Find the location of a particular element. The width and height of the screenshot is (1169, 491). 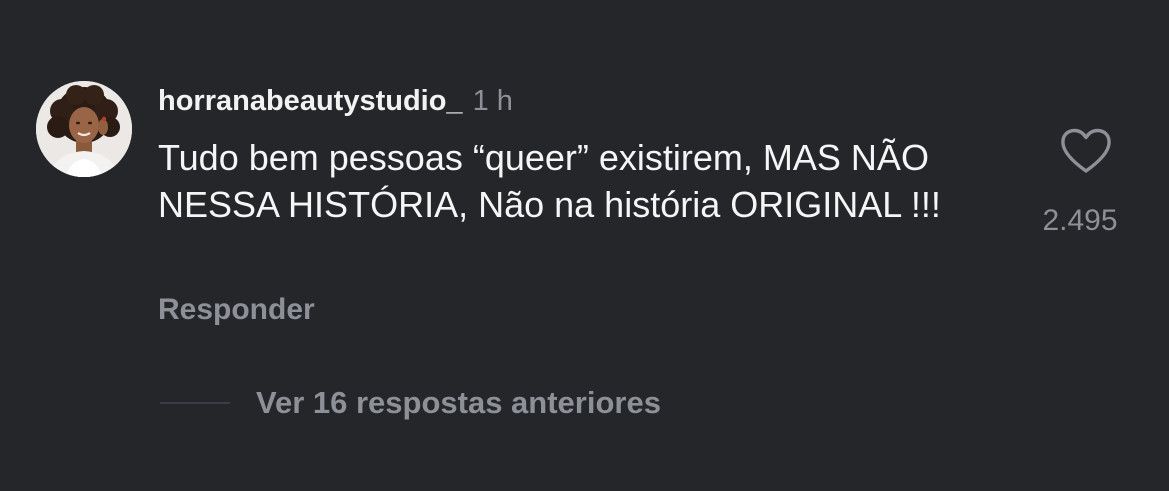

comment-timestamp: 1 h is located at coordinates (492, 101).